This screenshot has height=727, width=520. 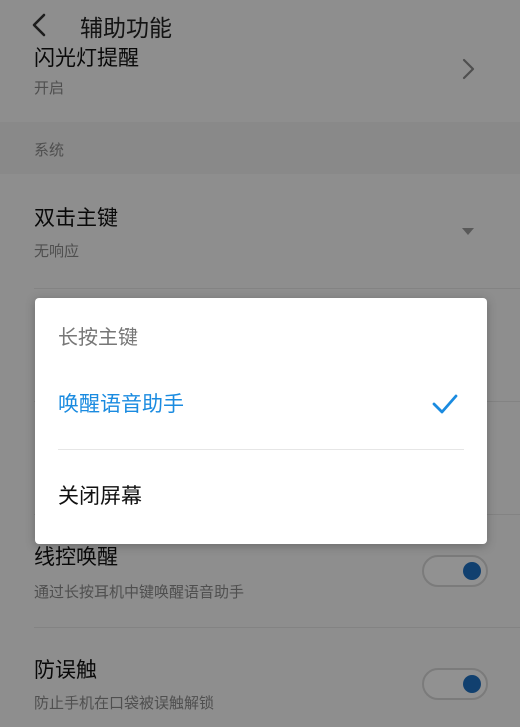 What do you see at coordinates (100, 496) in the screenshot?
I see `option-label: 关闭屏幕` at bounding box center [100, 496].